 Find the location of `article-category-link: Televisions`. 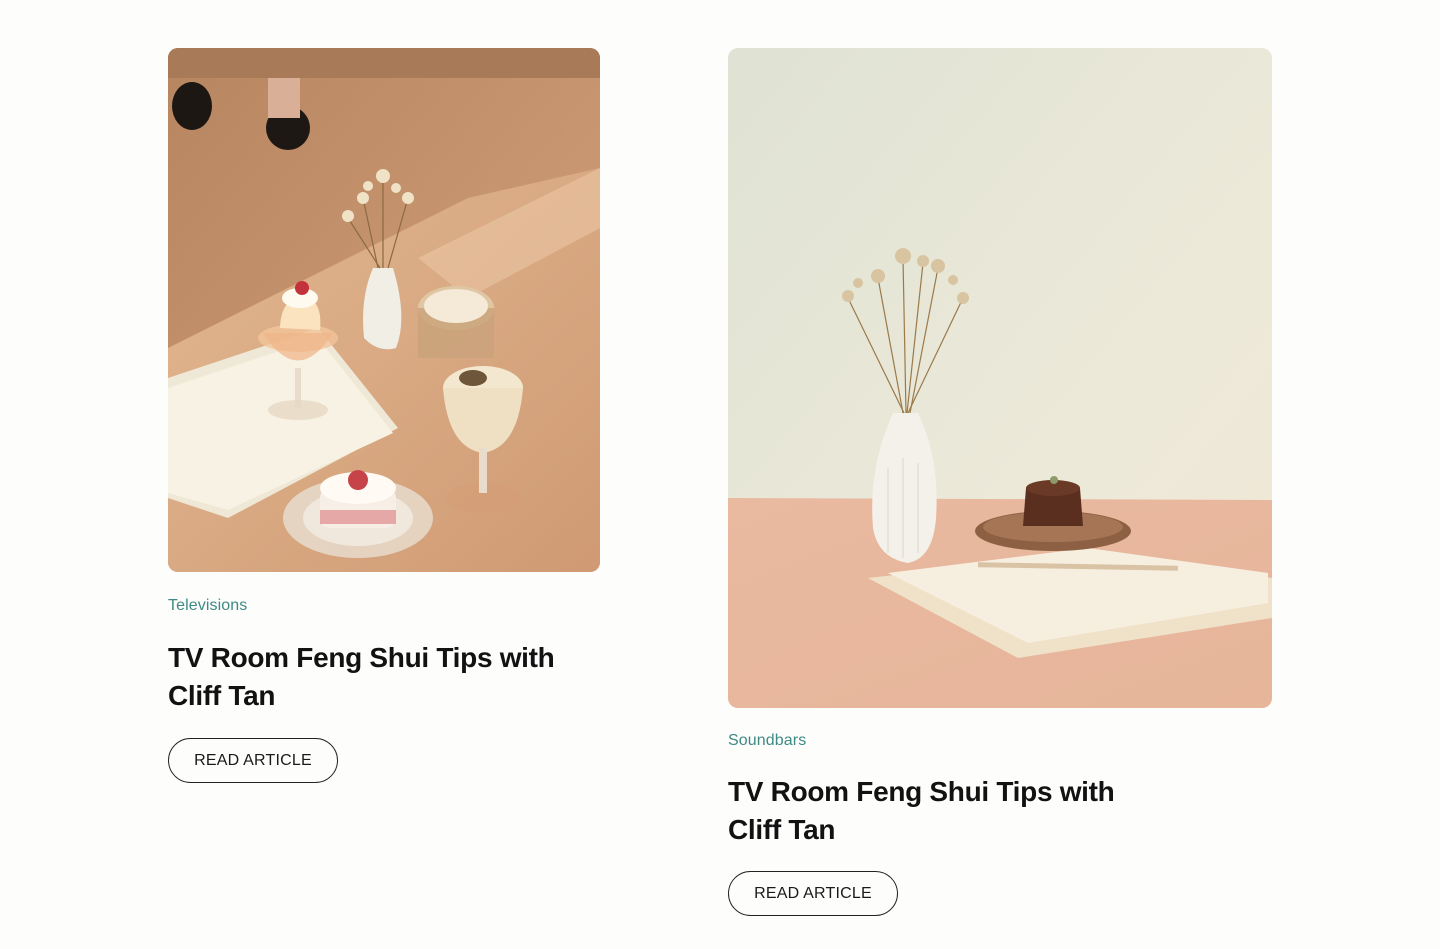

article-category-link: Televisions is located at coordinates (384, 606).